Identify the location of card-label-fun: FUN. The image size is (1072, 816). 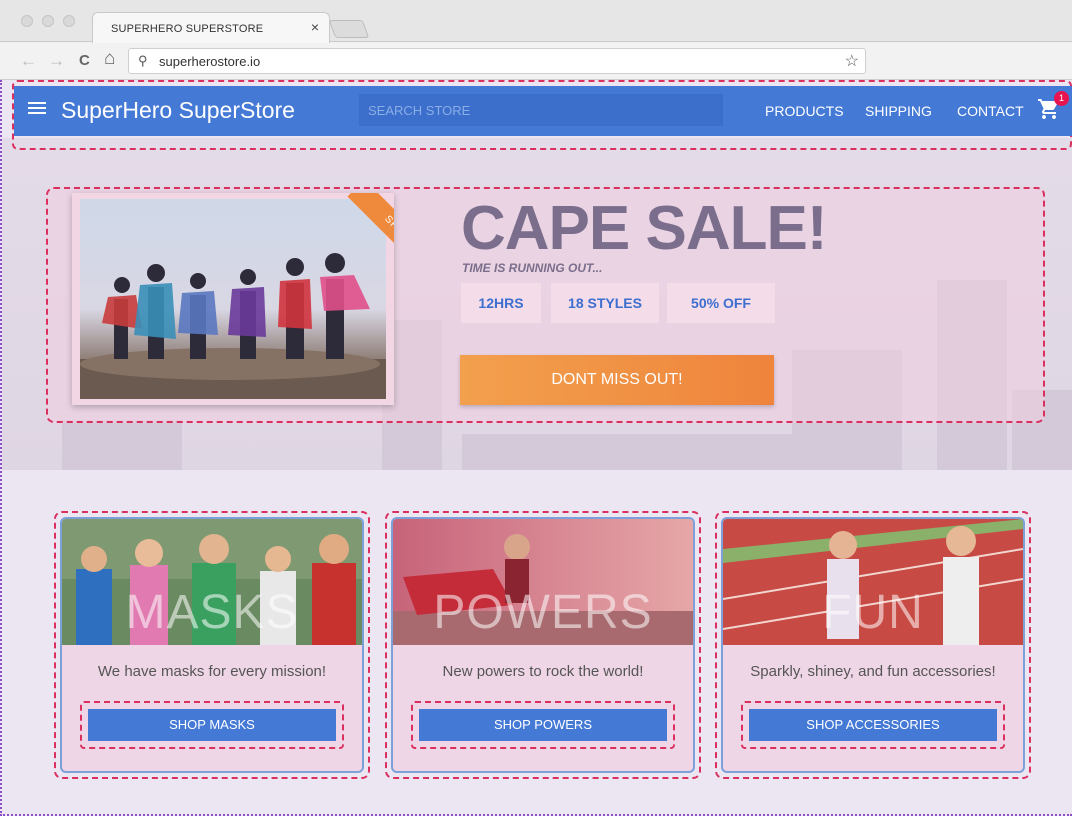
(873, 612).